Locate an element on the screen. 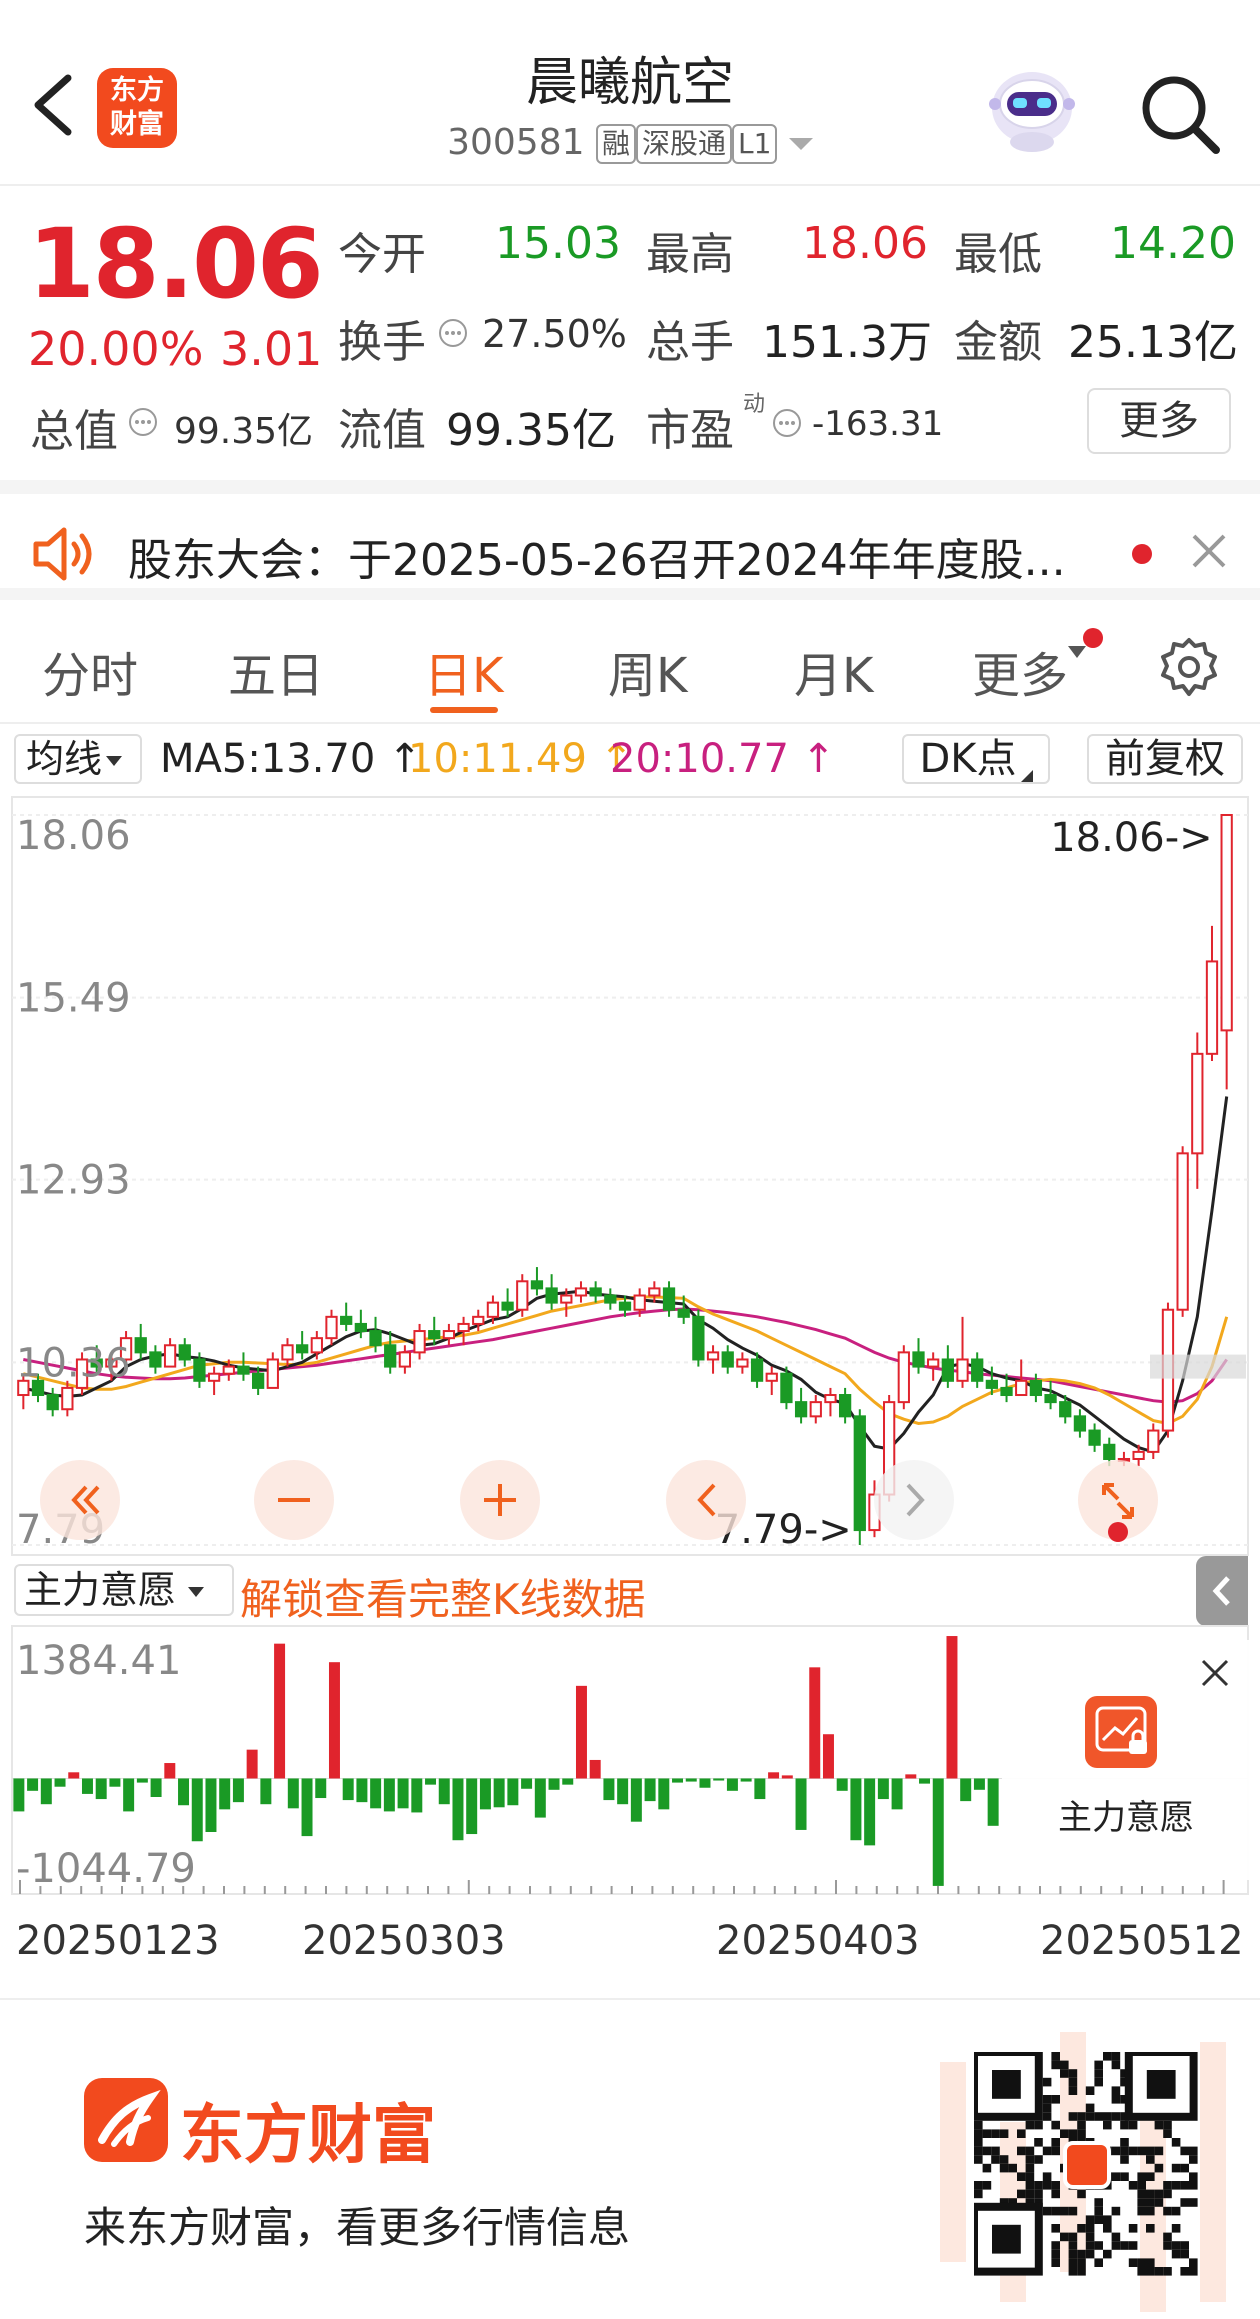  indicator-select-label: 主力意愿 is located at coordinates (100, 1590).